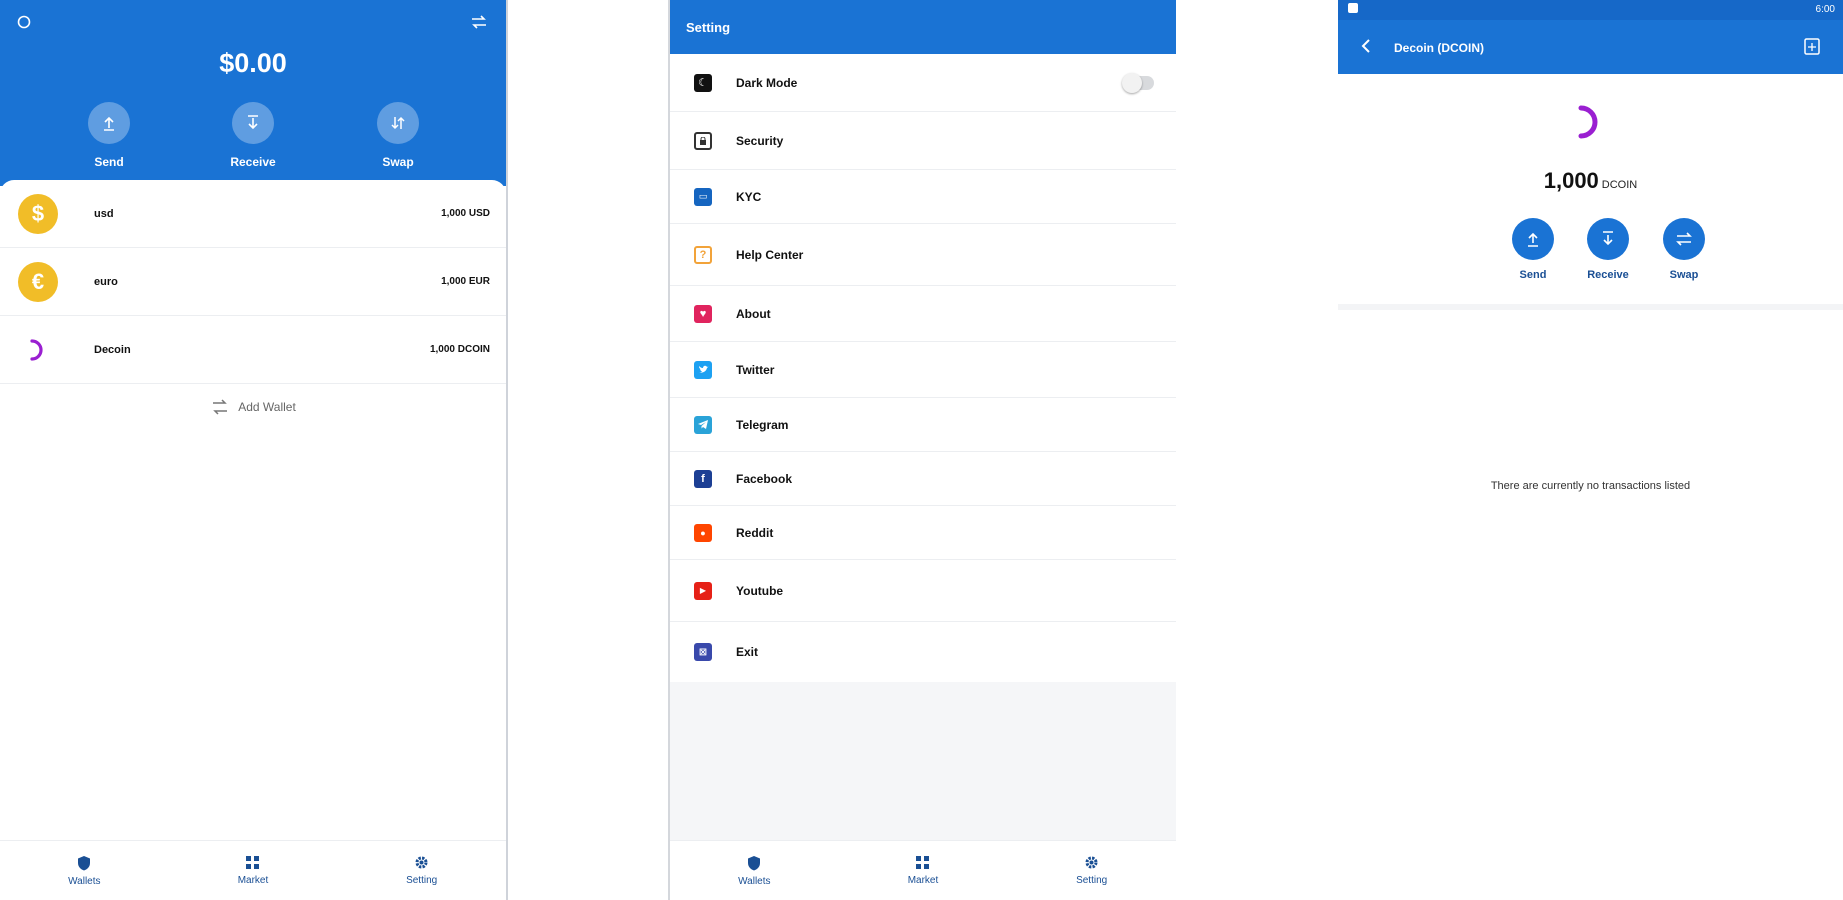 The width and height of the screenshot is (1843, 900). I want to click on setting-item-dark-mode: ☾ Dark Mode, so click(923, 83).